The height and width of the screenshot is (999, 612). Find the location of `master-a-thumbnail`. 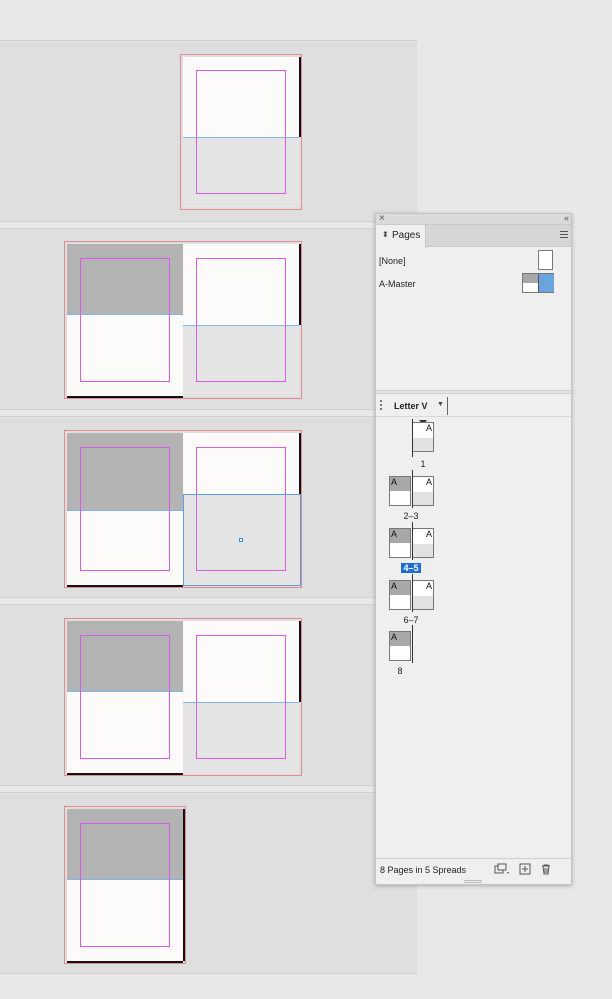

master-a-thumbnail is located at coordinates (538, 283).